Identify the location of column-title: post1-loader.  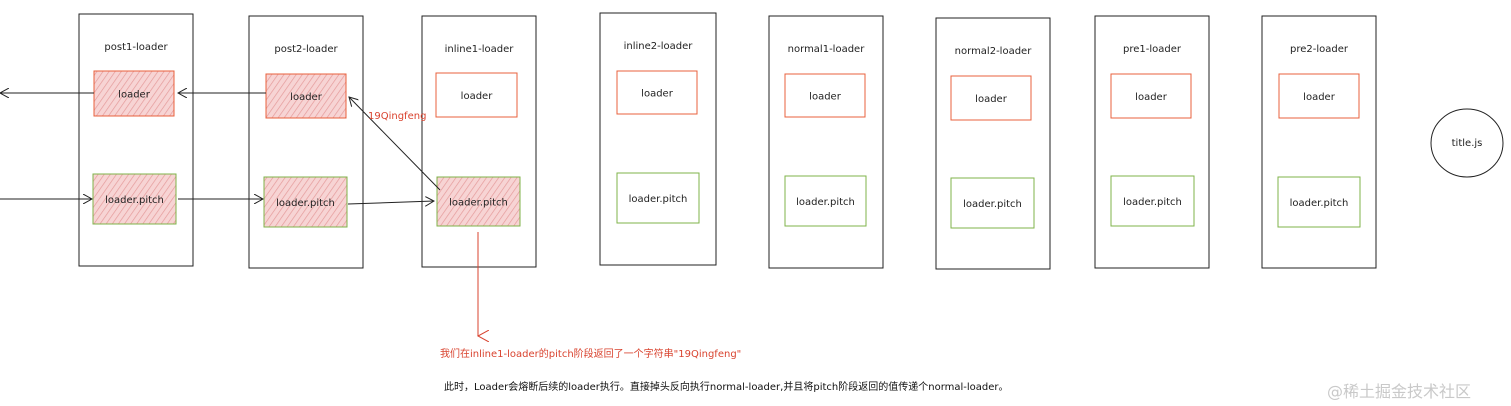
(136, 47).